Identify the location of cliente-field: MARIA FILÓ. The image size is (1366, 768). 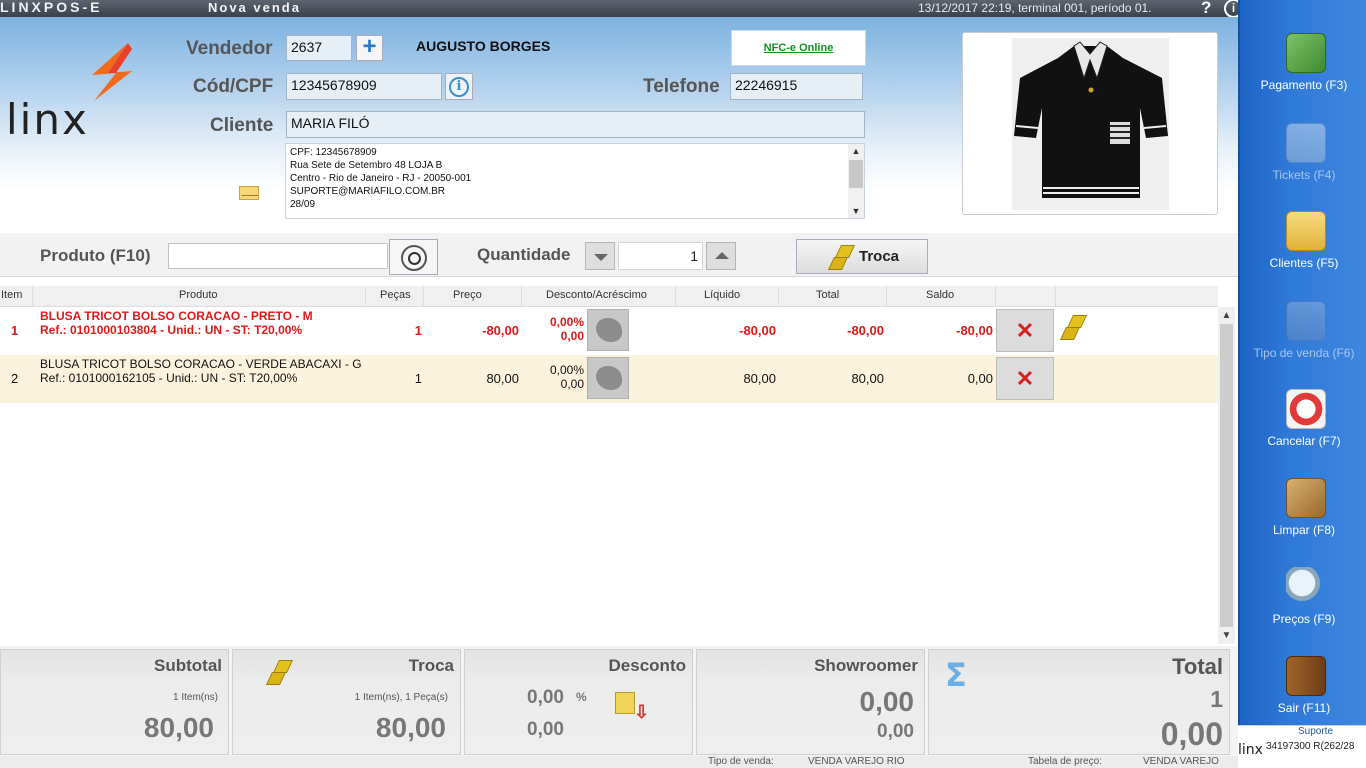
(575, 124).